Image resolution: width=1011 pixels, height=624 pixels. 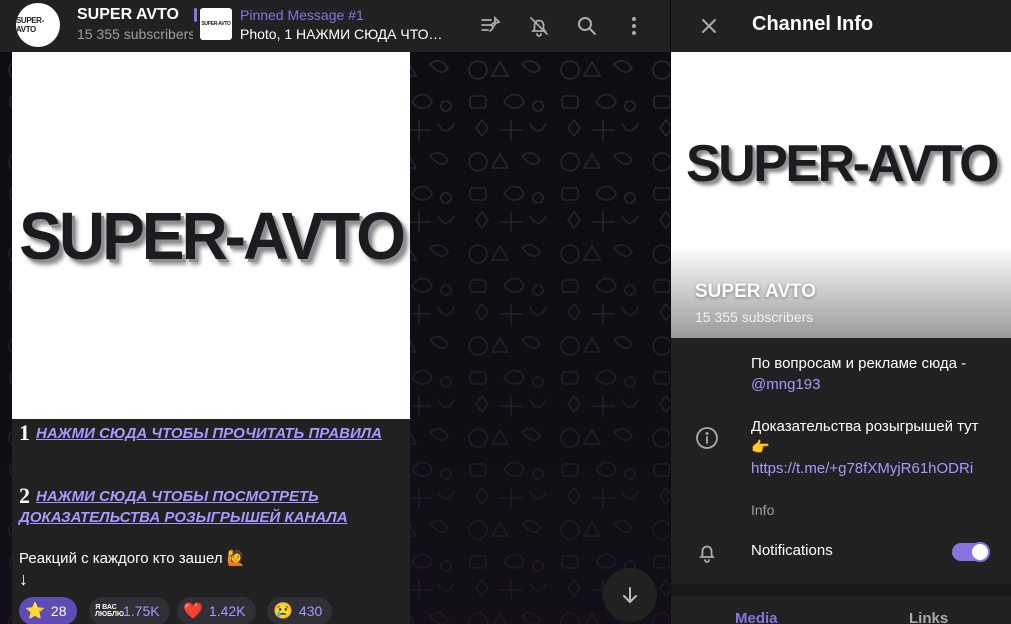 I want to click on proof-link-part1: НАЖМИ СЮДА ЧТОБЫ ПОСМОТРЕТЬ, so click(x=177, y=496).